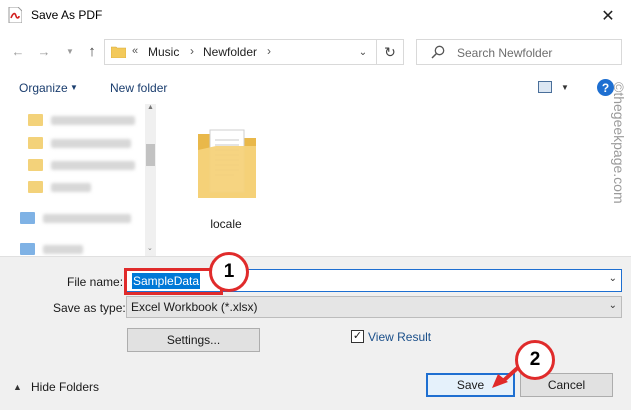 The height and width of the screenshot is (410, 631). Describe the element at coordinates (565, 87) in the screenshot. I see `view-options-chevron-icon: ▼` at that location.